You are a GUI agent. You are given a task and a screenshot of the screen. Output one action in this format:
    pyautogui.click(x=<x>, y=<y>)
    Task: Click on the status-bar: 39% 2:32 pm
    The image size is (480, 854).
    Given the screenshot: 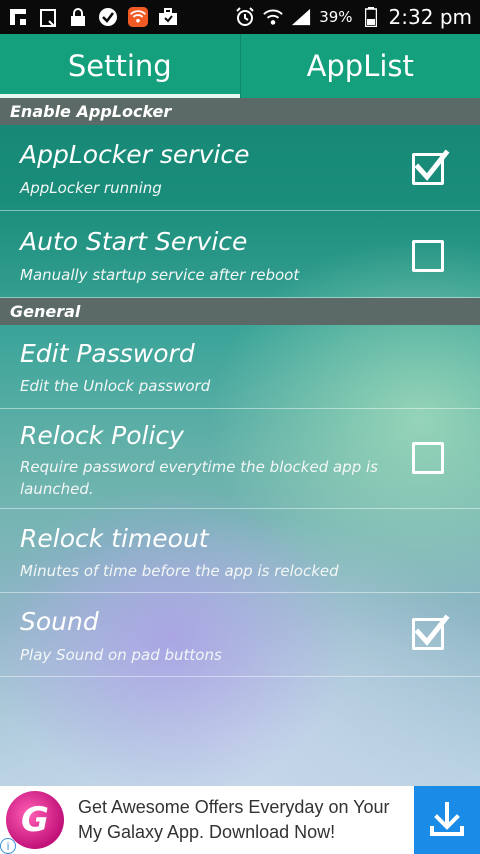 What is the action you would take?
    pyautogui.click(x=240, y=17)
    